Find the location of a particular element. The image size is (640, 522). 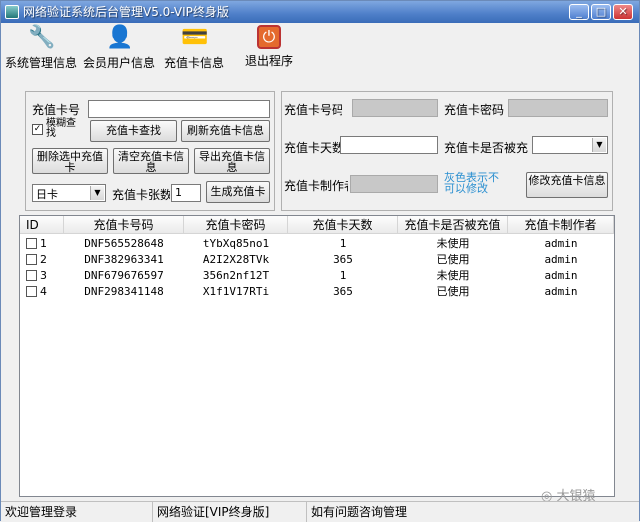

clear-cards-button: 清空充值卡信息 is located at coordinates (151, 161).